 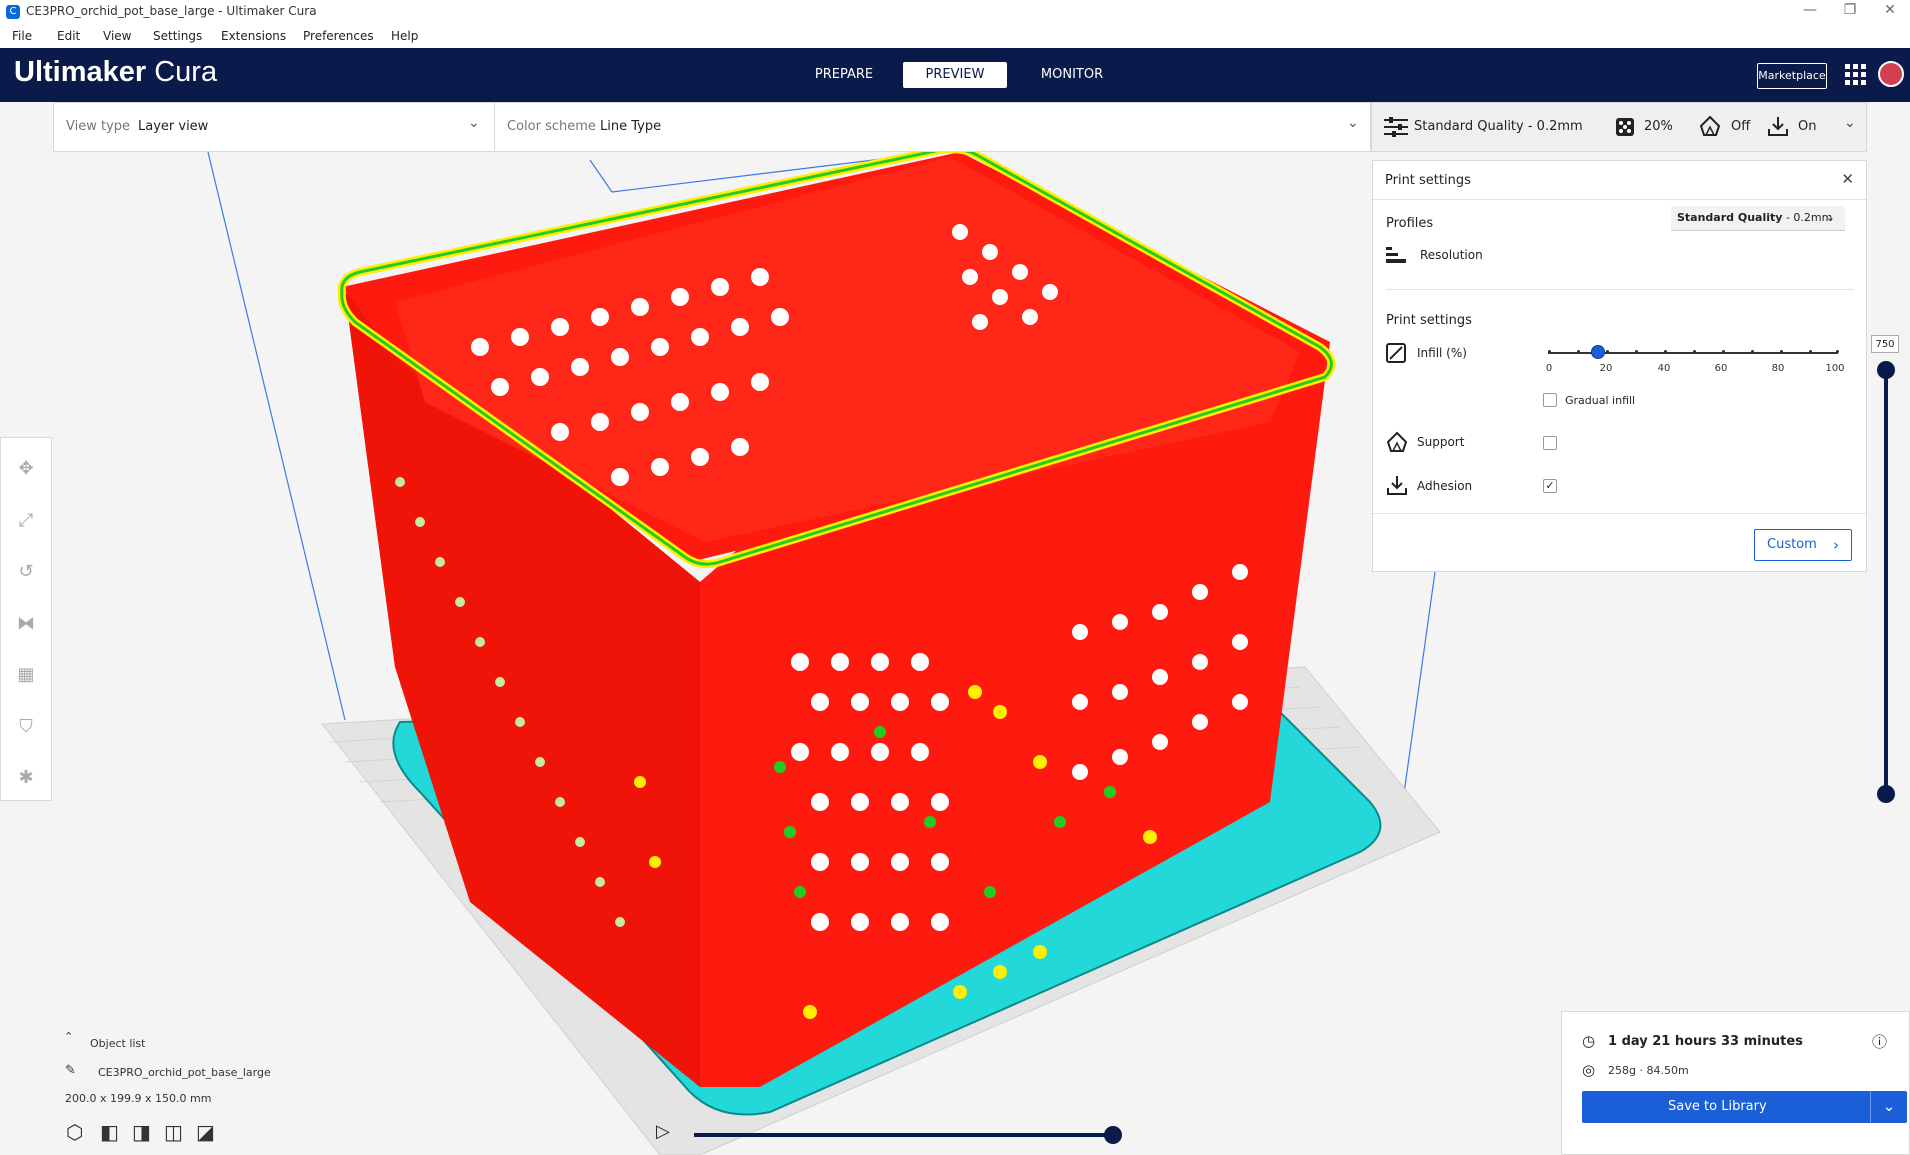 I want to click on marketplace-button: Marketplace, so click(x=1792, y=76).